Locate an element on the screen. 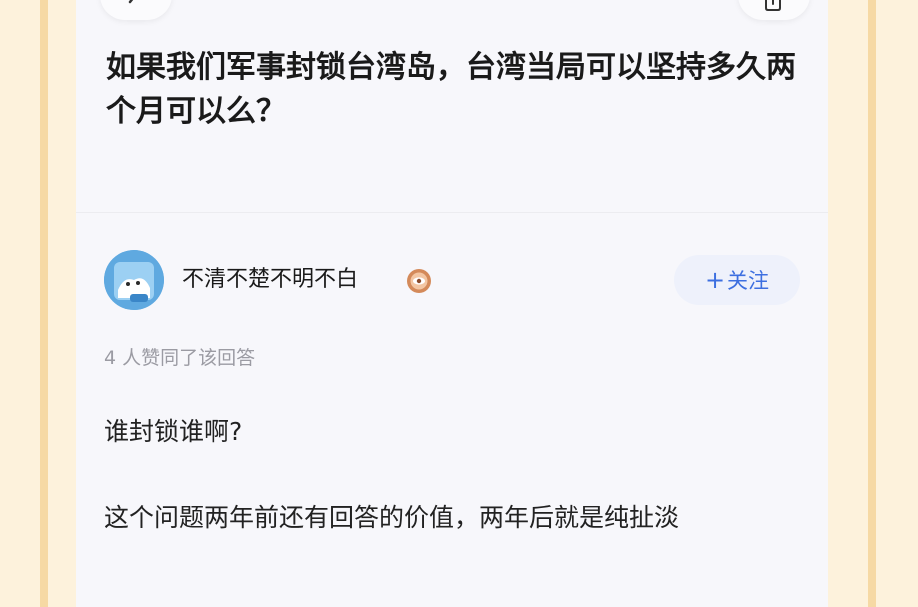 The width and height of the screenshot is (918, 607). share-button is located at coordinates (774, 10).